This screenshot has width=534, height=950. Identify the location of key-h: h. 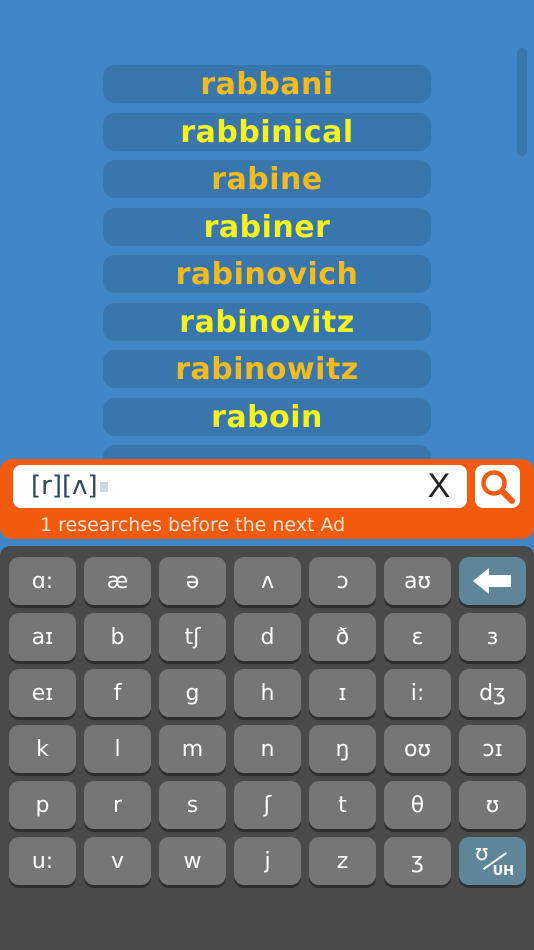
(267, 693).